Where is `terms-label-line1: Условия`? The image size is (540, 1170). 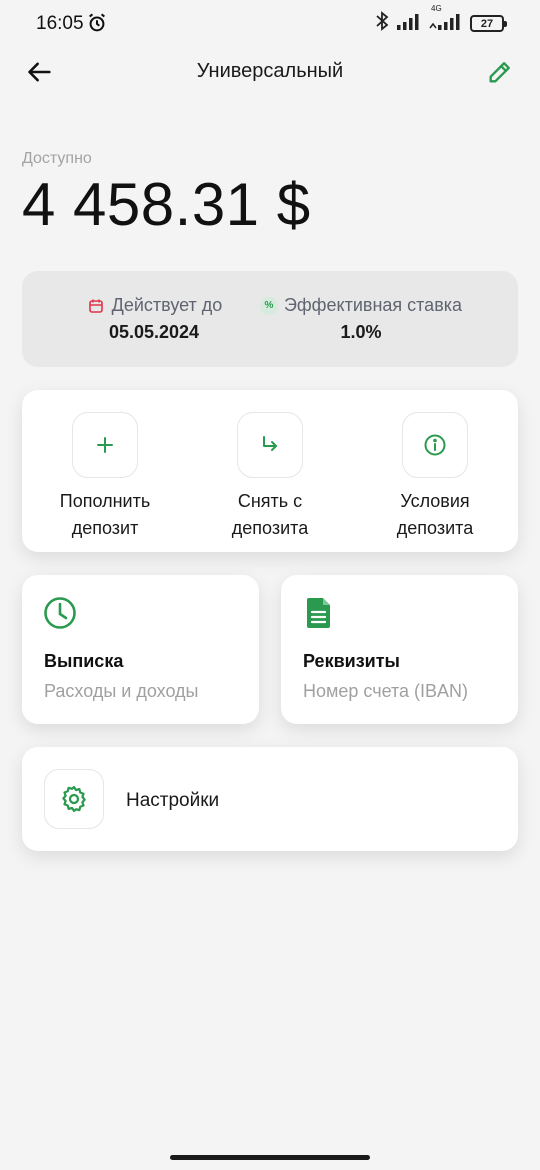
terms-label-line1: Условия is located at coordinates (435, 501).